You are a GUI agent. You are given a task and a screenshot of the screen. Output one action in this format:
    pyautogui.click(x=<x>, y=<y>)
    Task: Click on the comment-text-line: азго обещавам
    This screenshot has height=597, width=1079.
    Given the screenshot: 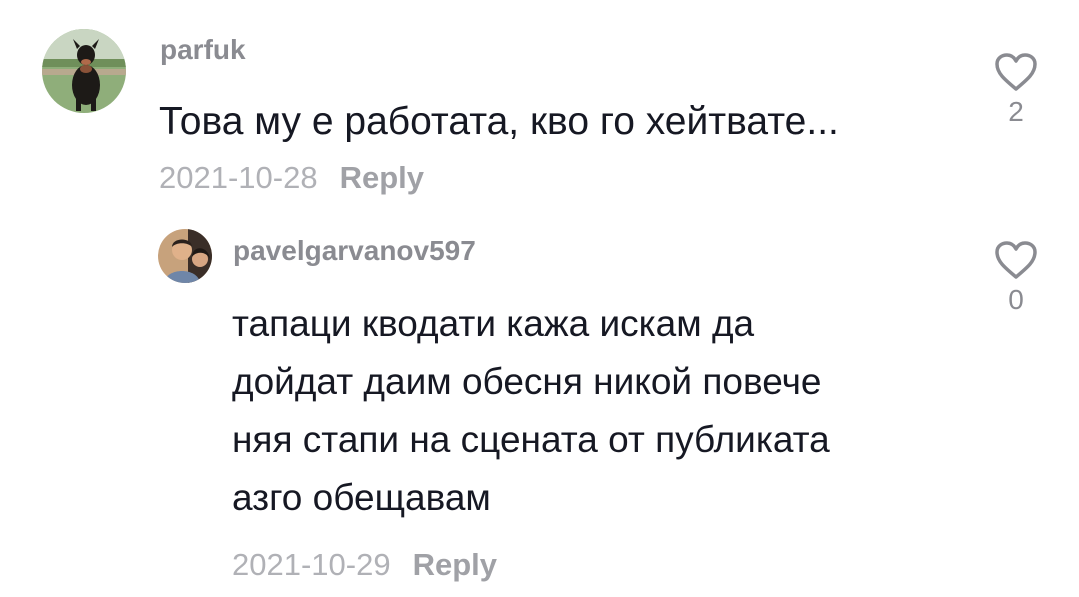 What is the action you would take?
    pyautogui.click(x=361, y=497)
    